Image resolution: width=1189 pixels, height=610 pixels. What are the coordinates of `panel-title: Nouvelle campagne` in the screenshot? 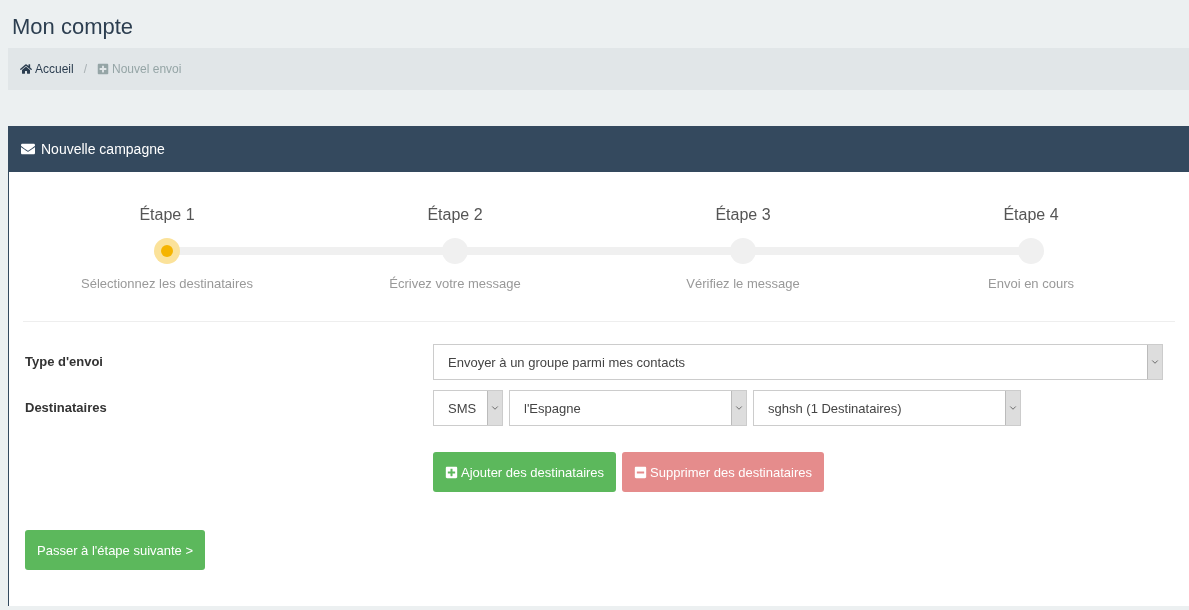 It's located at (103, 149).